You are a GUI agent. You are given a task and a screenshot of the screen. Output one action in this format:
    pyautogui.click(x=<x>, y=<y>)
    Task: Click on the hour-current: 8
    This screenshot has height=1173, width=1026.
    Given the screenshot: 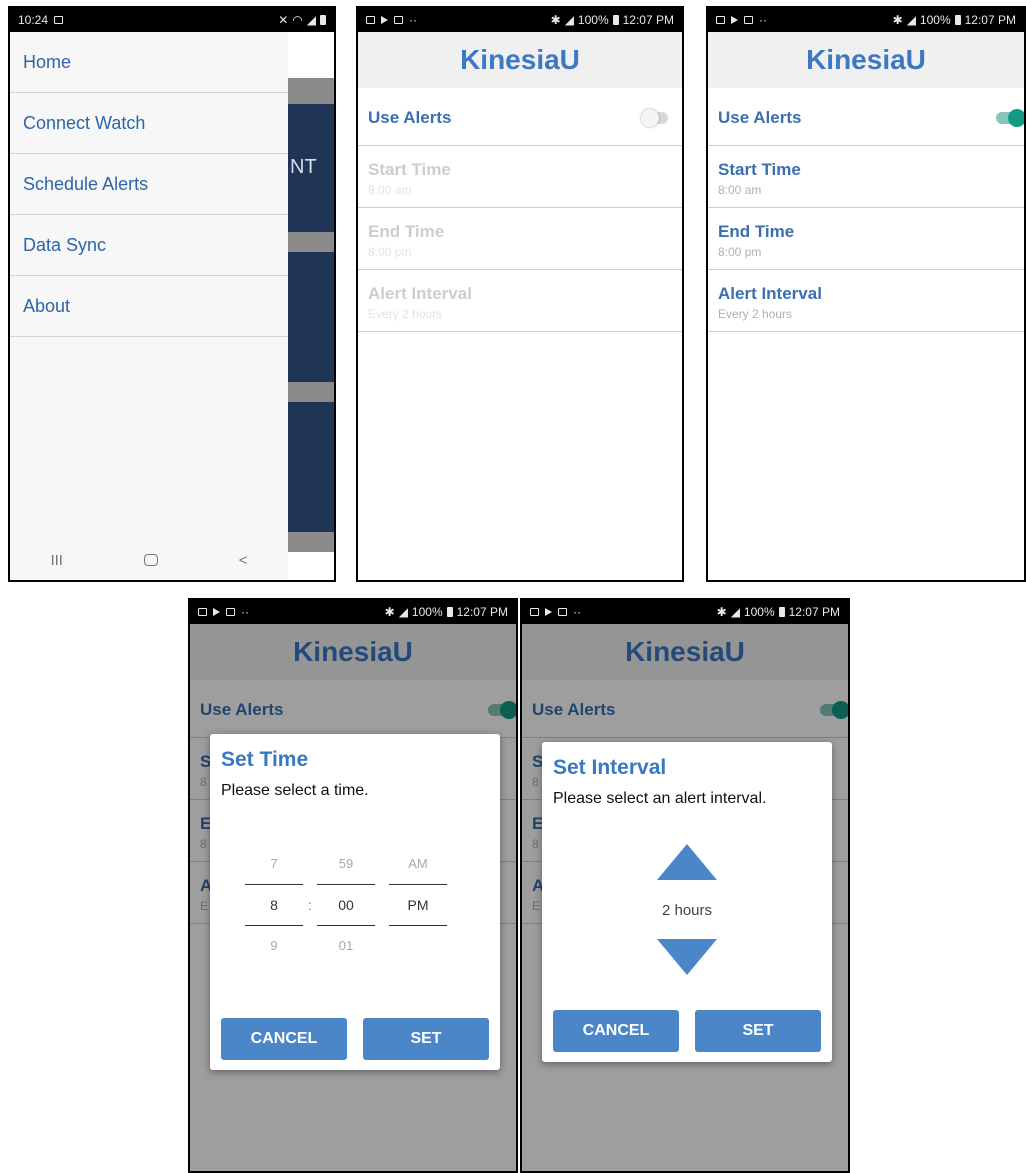 What is the action you would take?
    pyautogui.click(x=274, y=905)
    